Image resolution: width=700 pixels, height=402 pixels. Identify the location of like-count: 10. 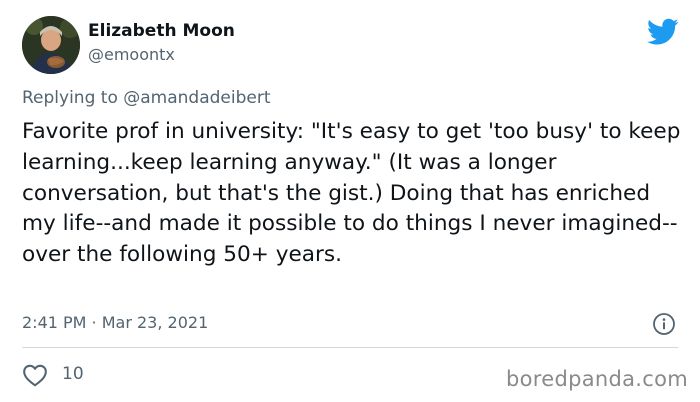
(73, 374).